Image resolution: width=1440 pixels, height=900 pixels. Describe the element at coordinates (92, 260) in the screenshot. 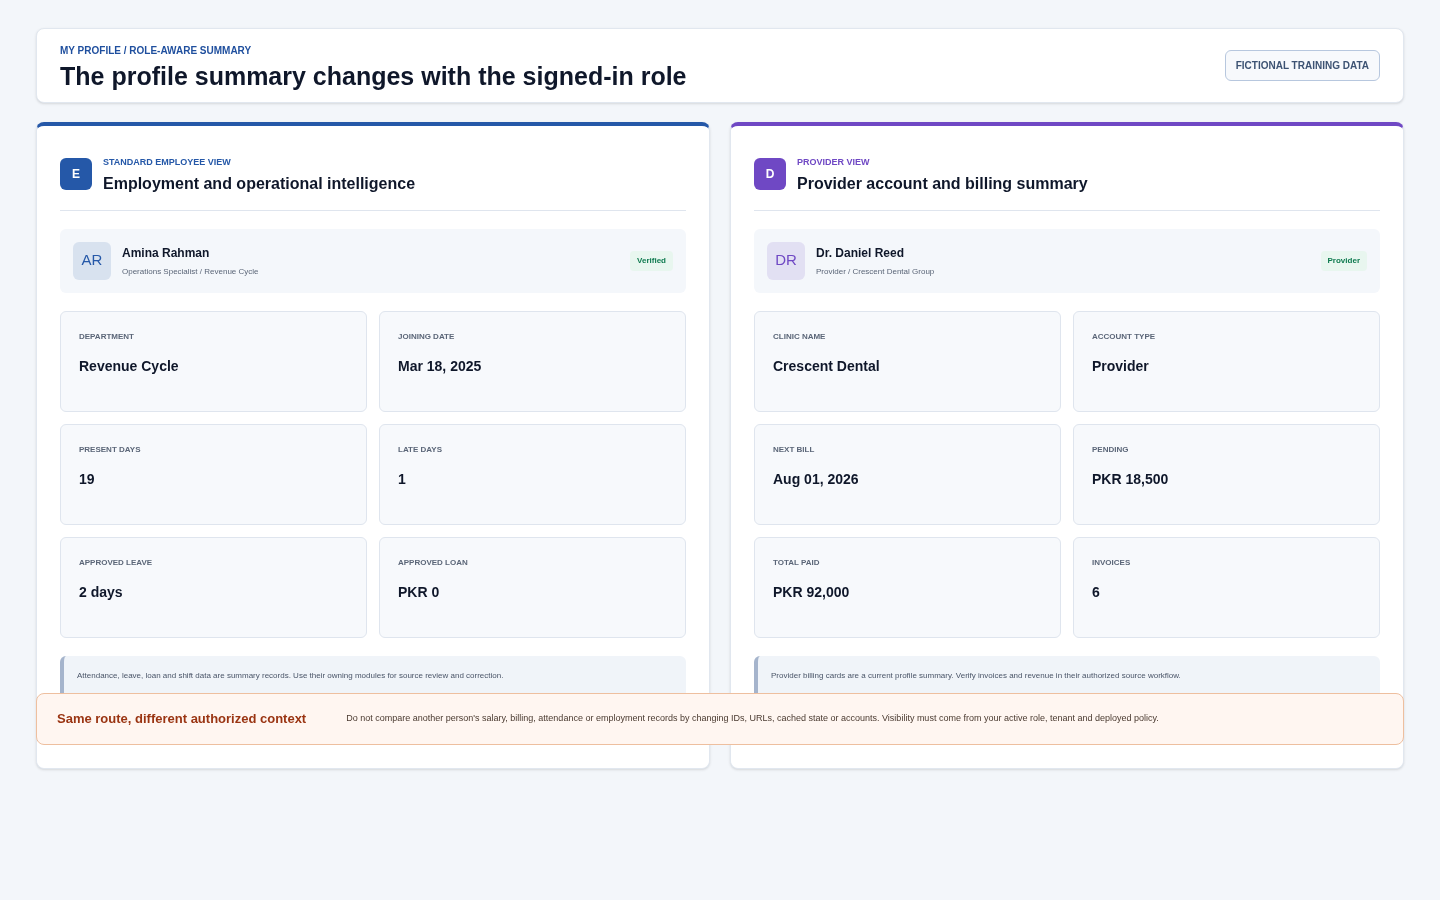

I see `avatar: AR` at that location.